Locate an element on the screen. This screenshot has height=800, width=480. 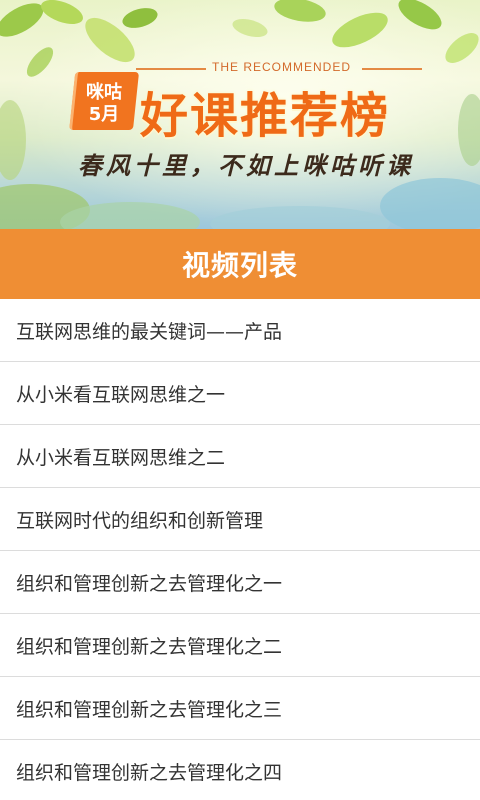
list-item: 从小米看互联网思维之二 is located at coordinates (240, 456).